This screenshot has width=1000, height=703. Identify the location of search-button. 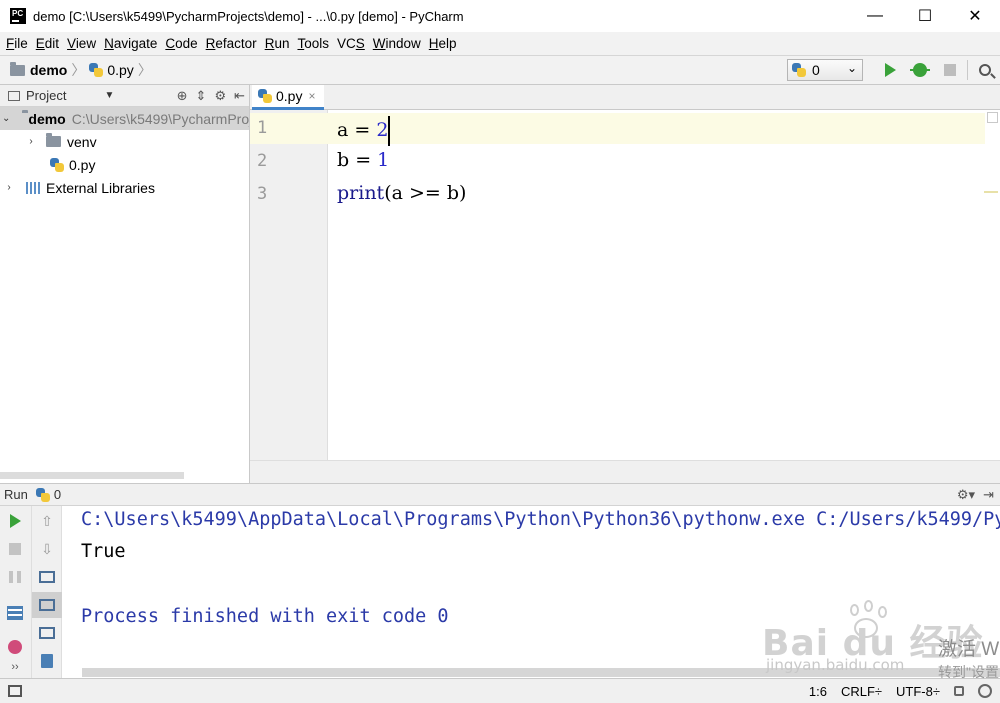
(985, 70).